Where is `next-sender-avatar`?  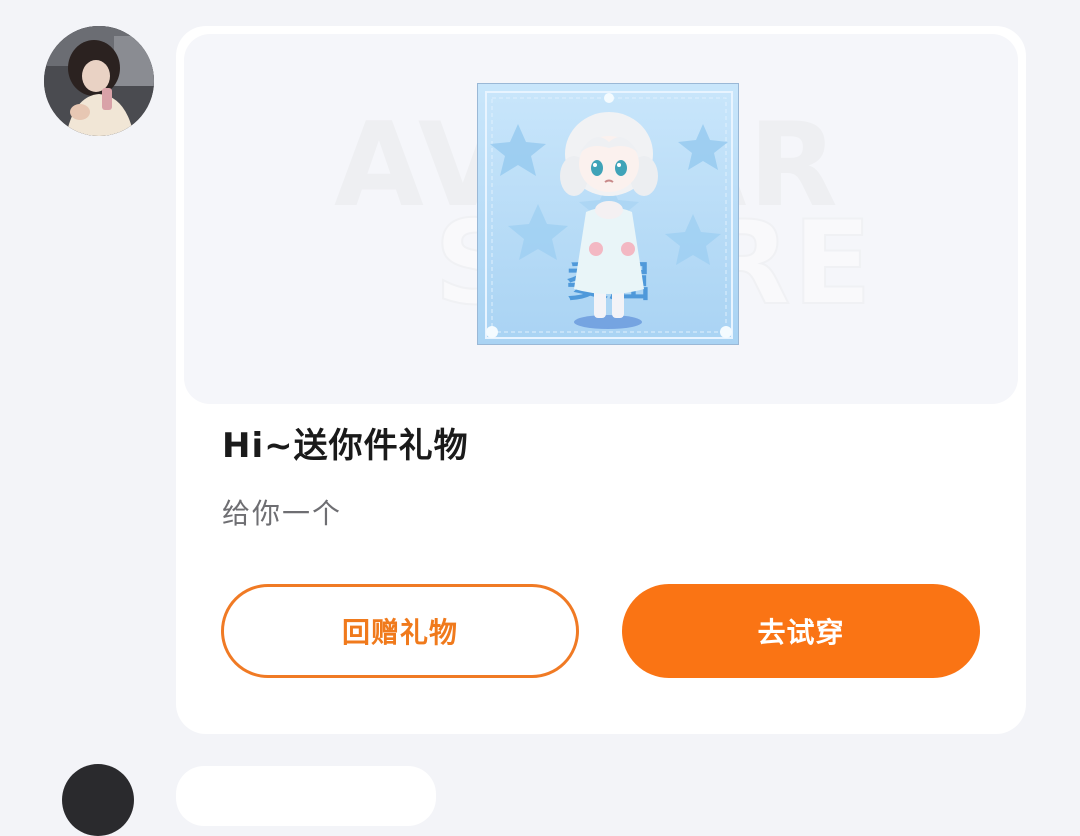 next-sender-avatar is located at coordinates (98, 800).